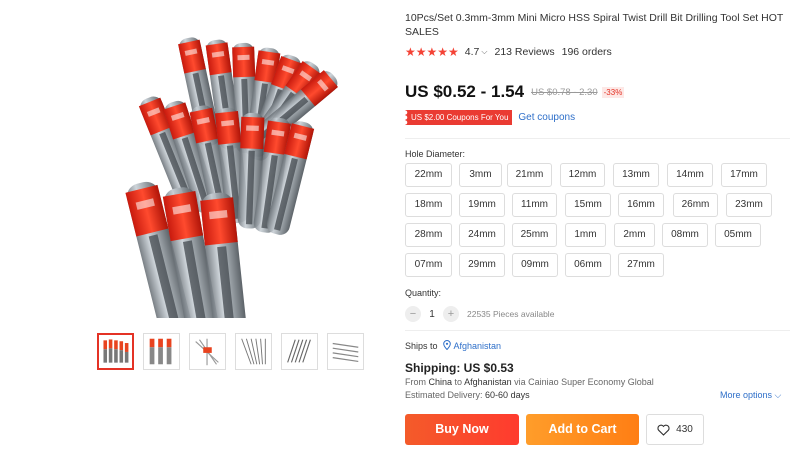 The image size is (800, 451). I want to click on option-1mm: 1mm, so click(585, 235).